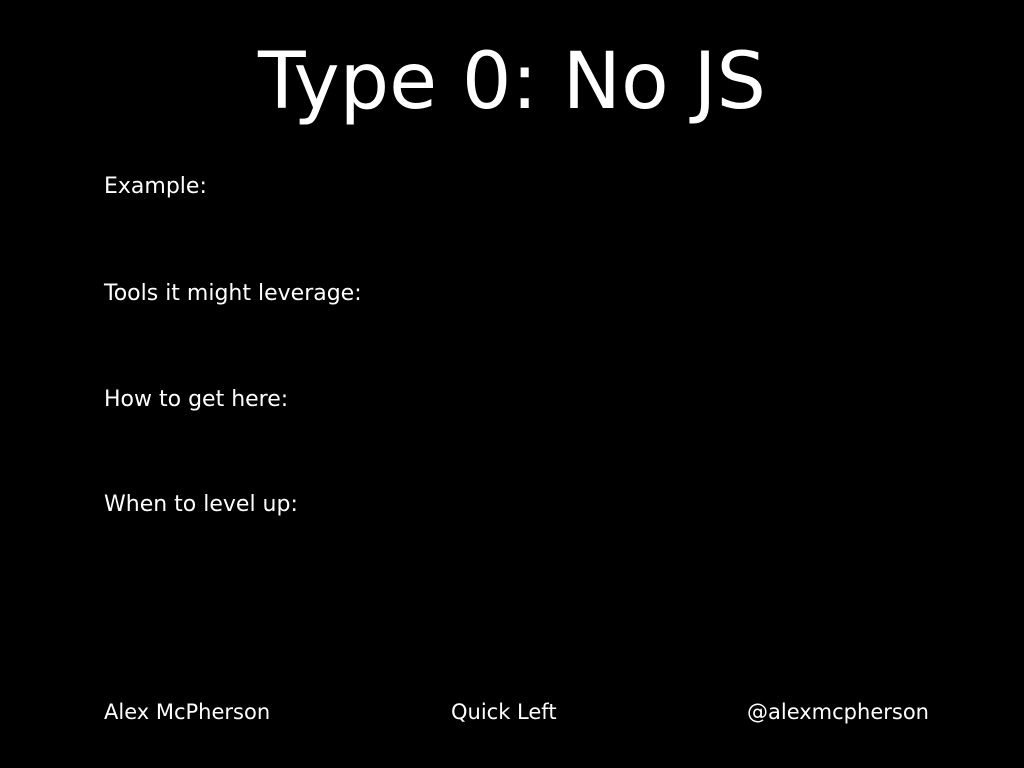 Image resolution: width=1024 pixels, height=768 pixels. What do you see at coordinates (196, 399) in the screenshot?
I see `prompt-how-to-get-here: How to get here:` at bounding box center [196, 399].